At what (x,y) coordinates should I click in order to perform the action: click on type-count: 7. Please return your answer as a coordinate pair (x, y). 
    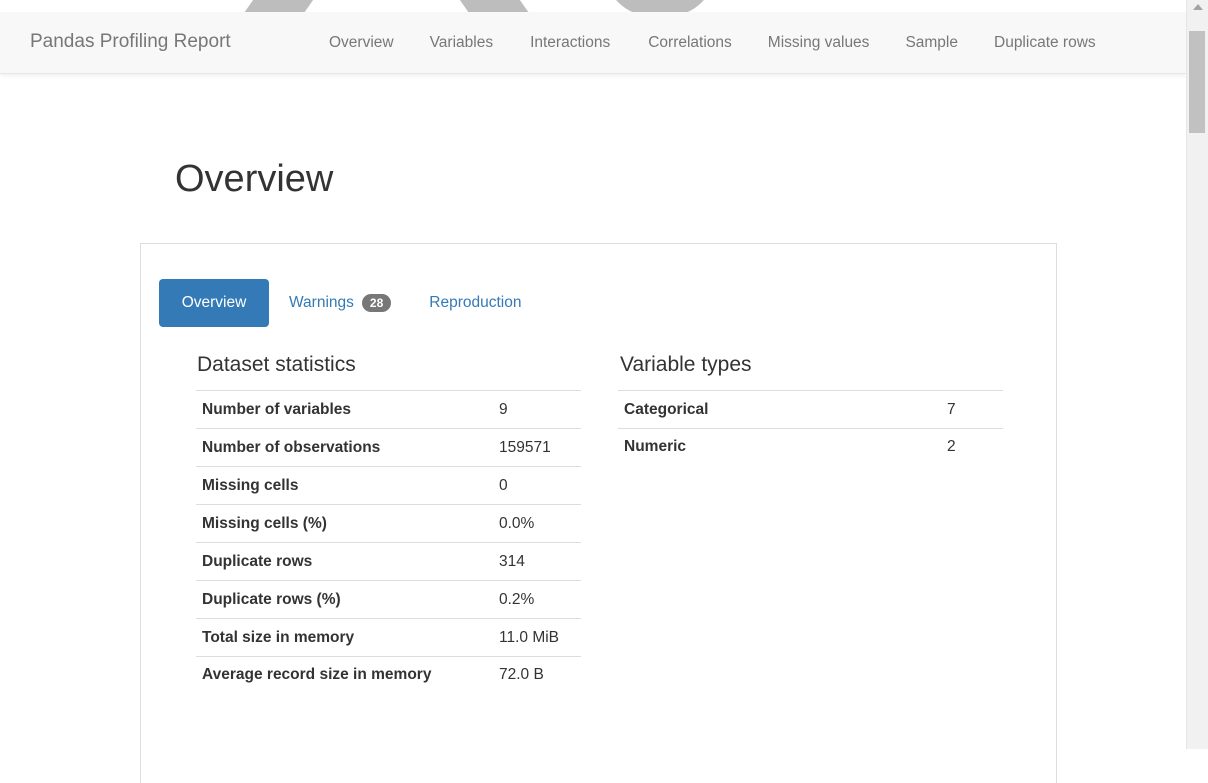
    Looking at the image, I should click on (972, 409).